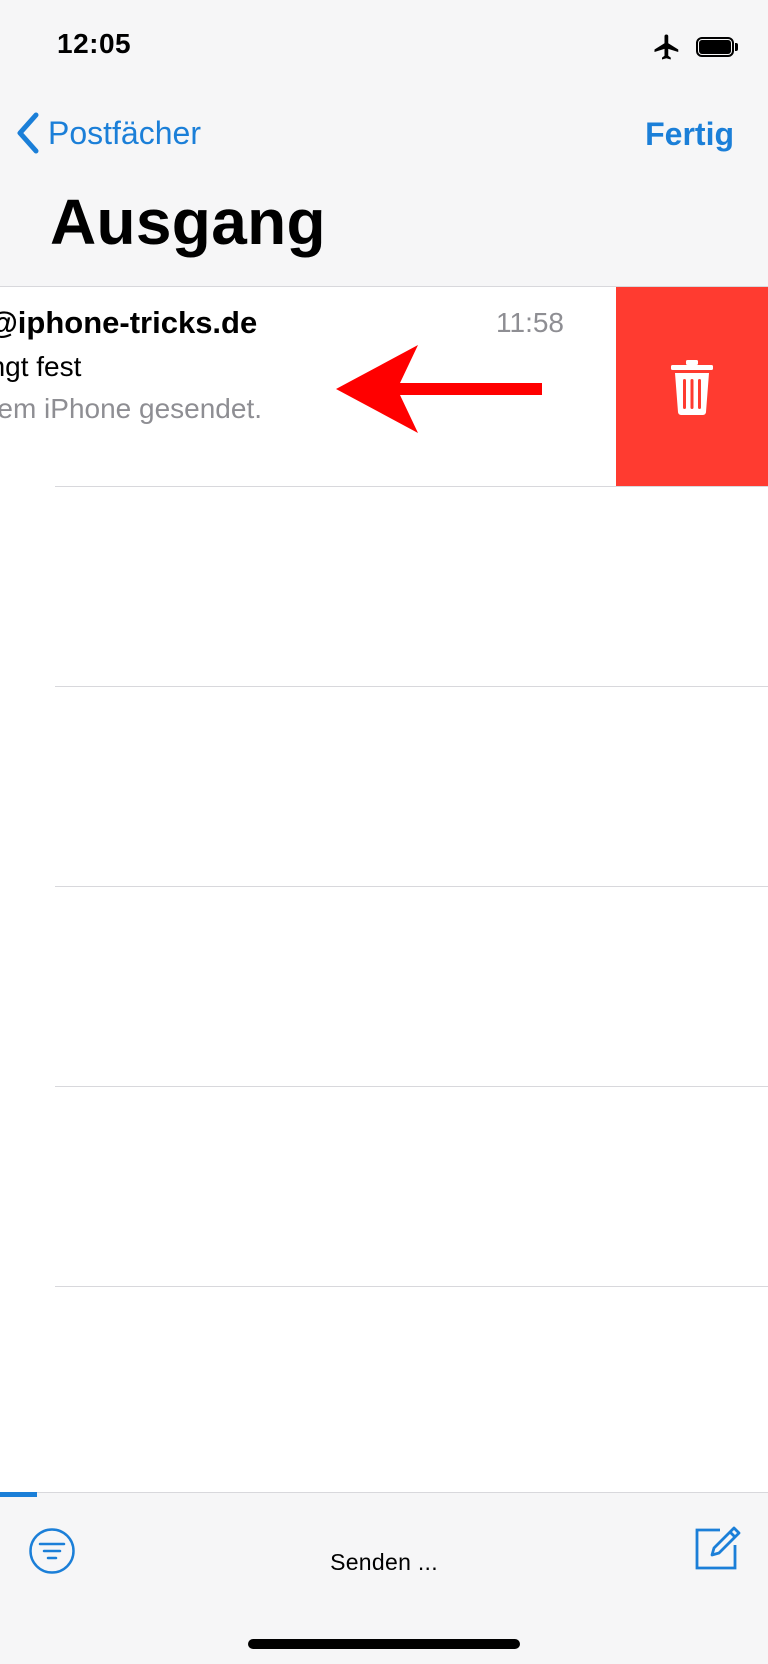  Describe the element at coordinates (188, 222) in the screenshot. I see `page-title: Ausgang` at that location.